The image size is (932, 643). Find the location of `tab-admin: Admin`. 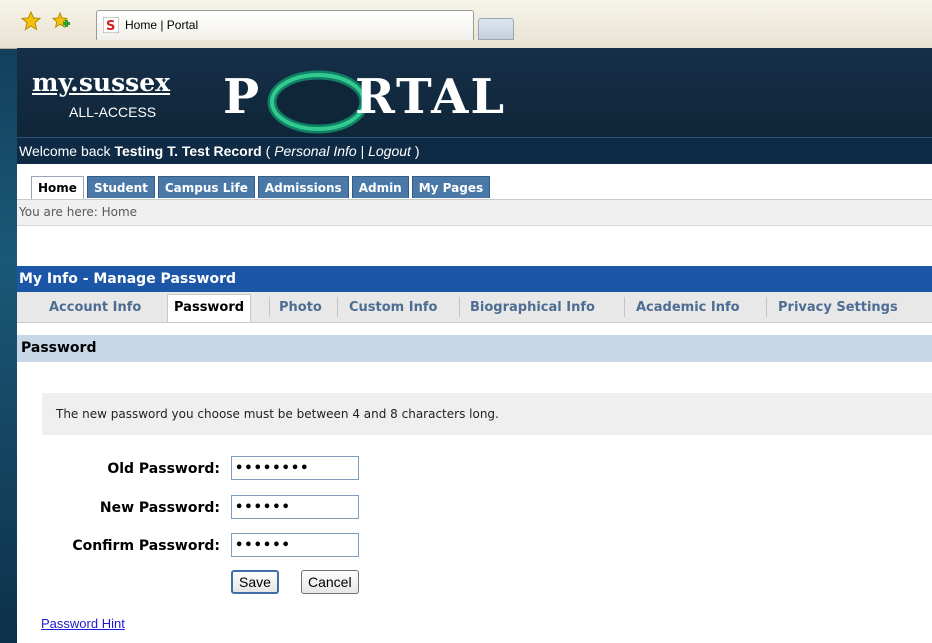

tab-admin: Admin is located at coordinates (380, 187).